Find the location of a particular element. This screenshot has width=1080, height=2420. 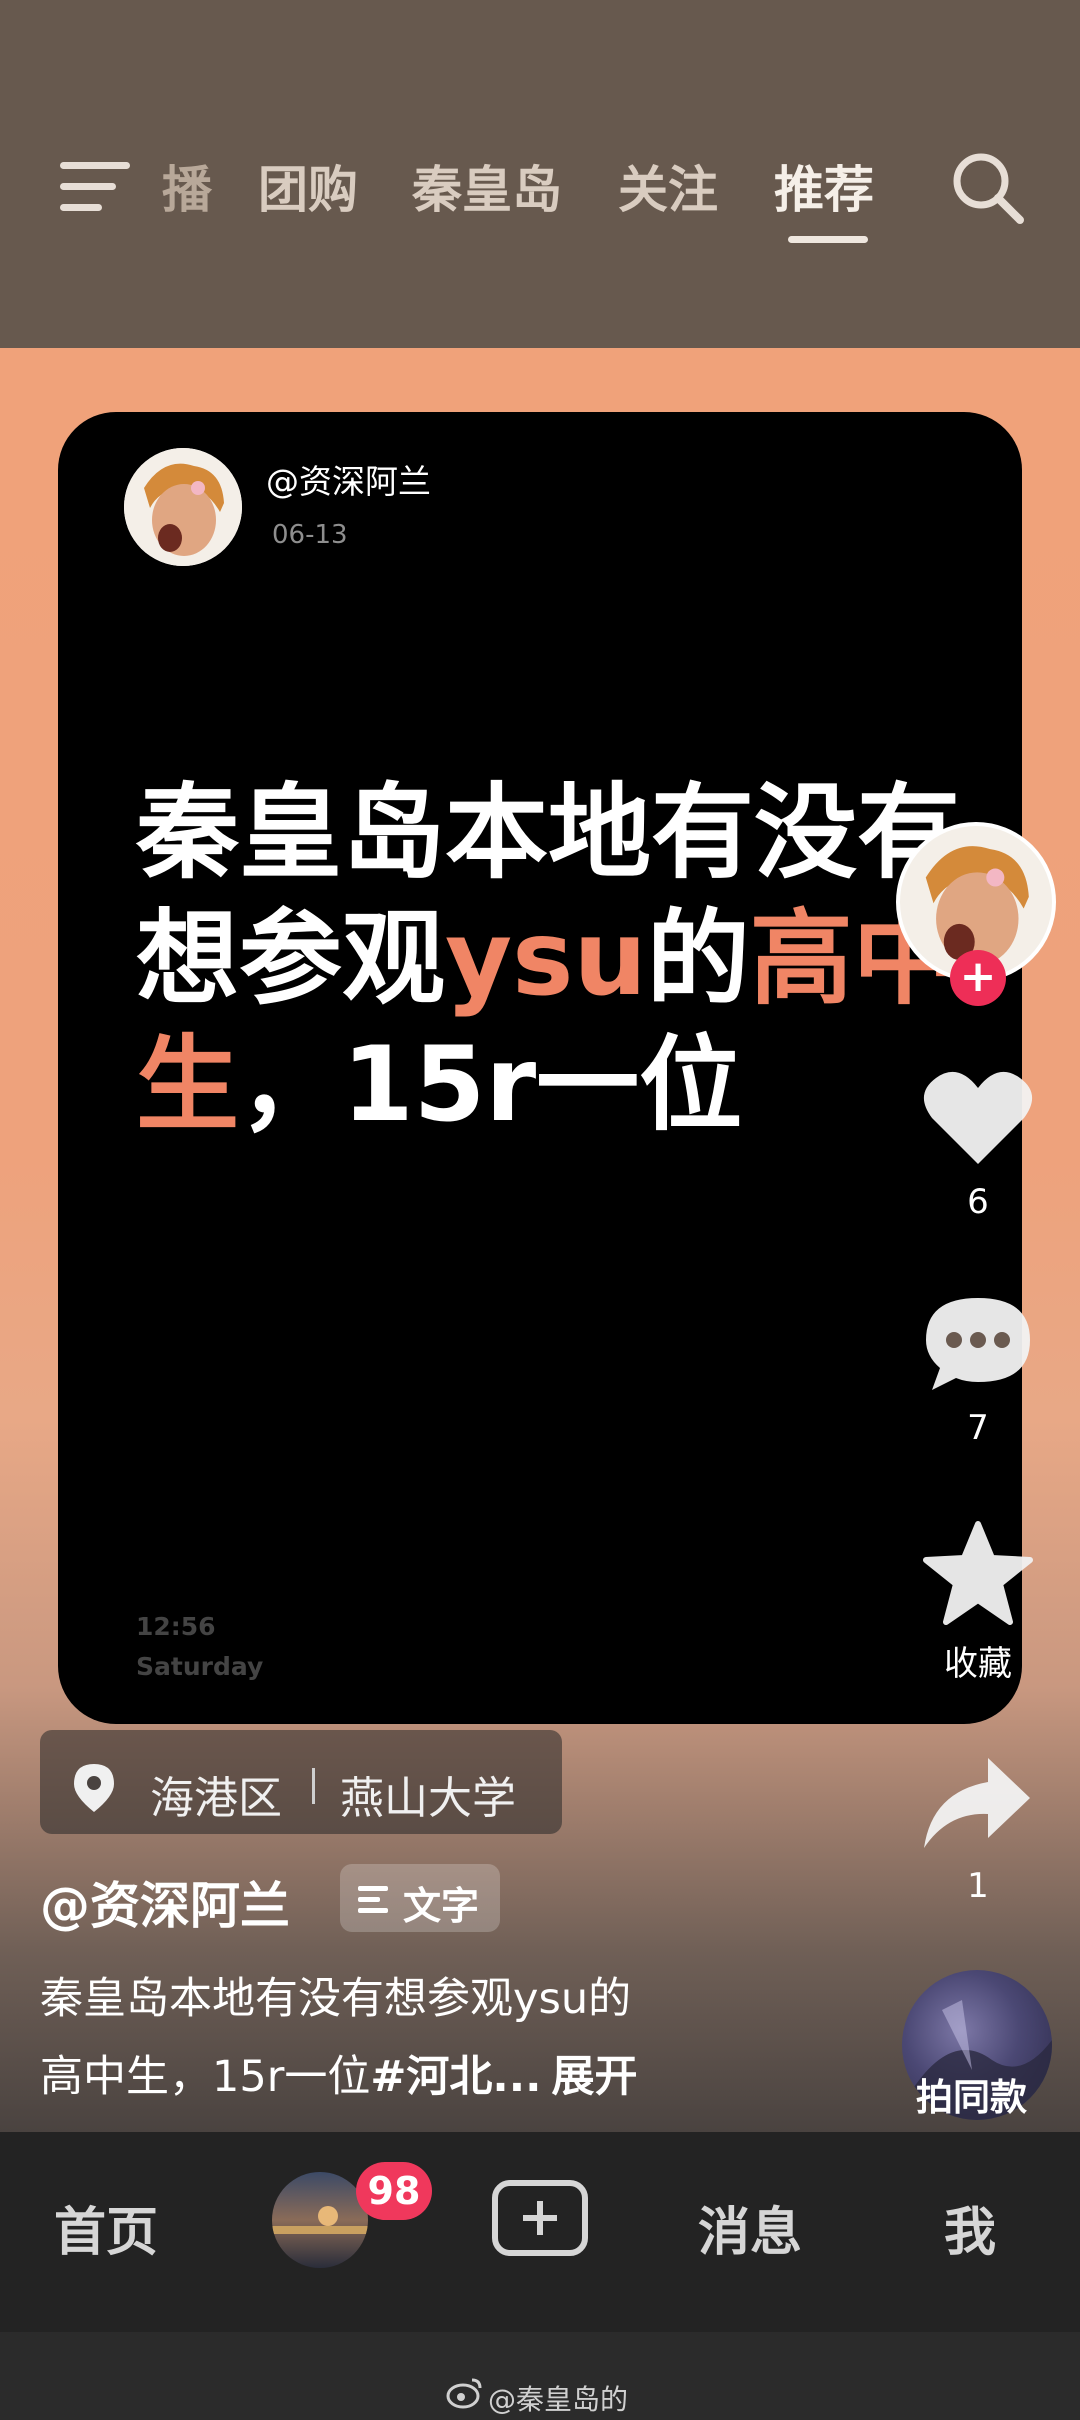

card-time: 12:56 is located at coordinates (176, 1626).